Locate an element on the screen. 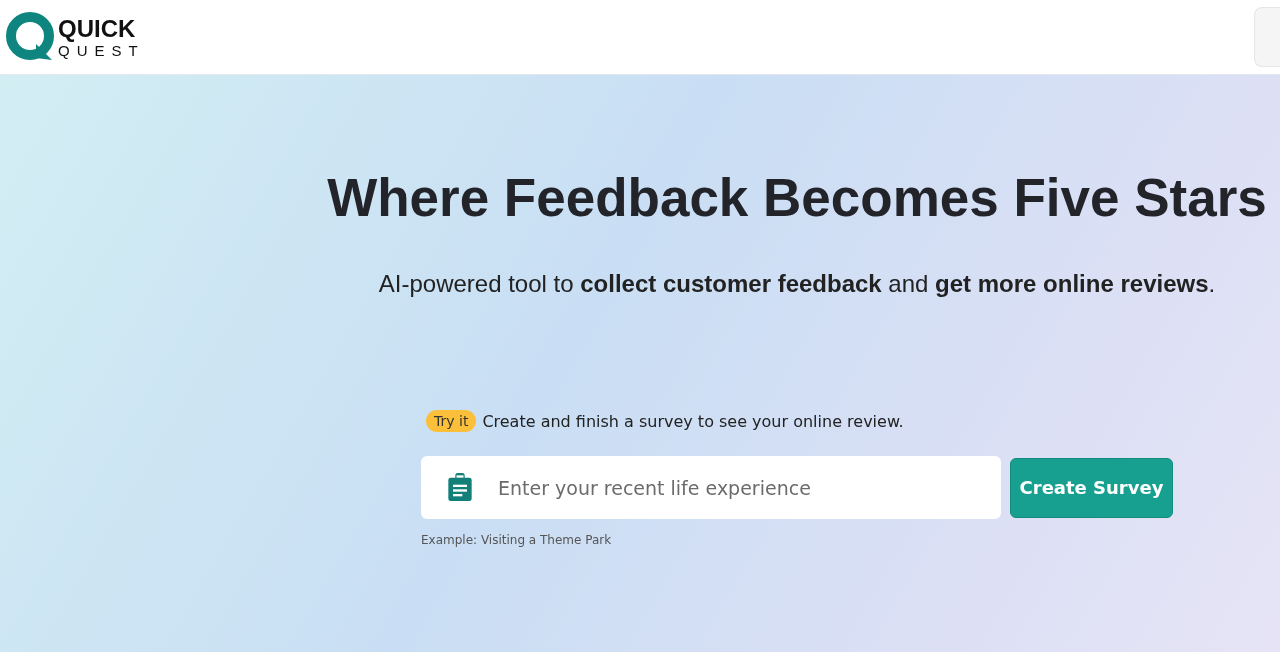  create-survey-button: Create Survey is located at coordinates (1091, 487).